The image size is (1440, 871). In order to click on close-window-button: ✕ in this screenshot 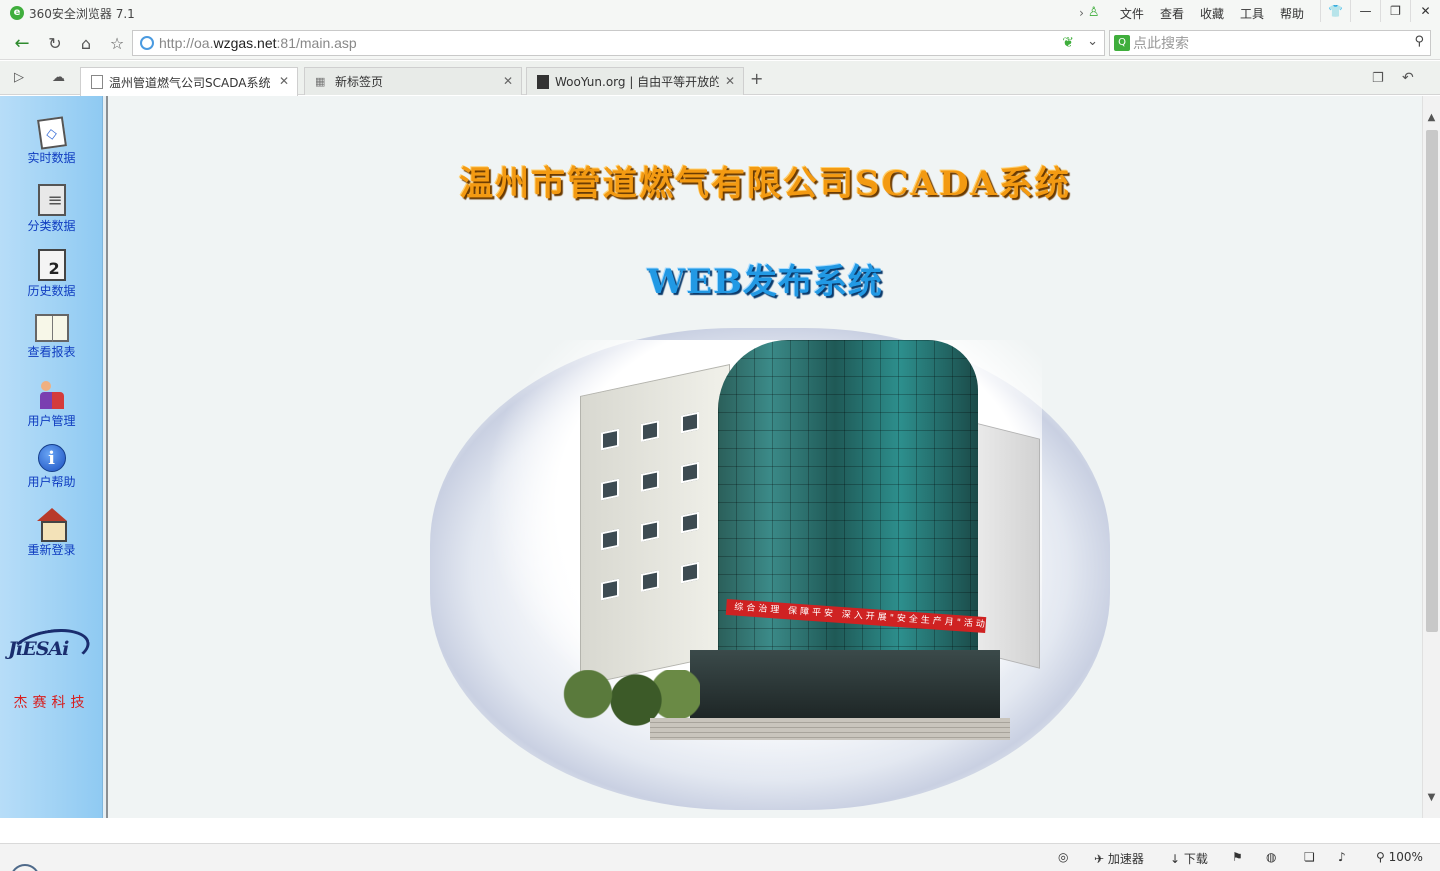, I will do `click(1425, 11)`.